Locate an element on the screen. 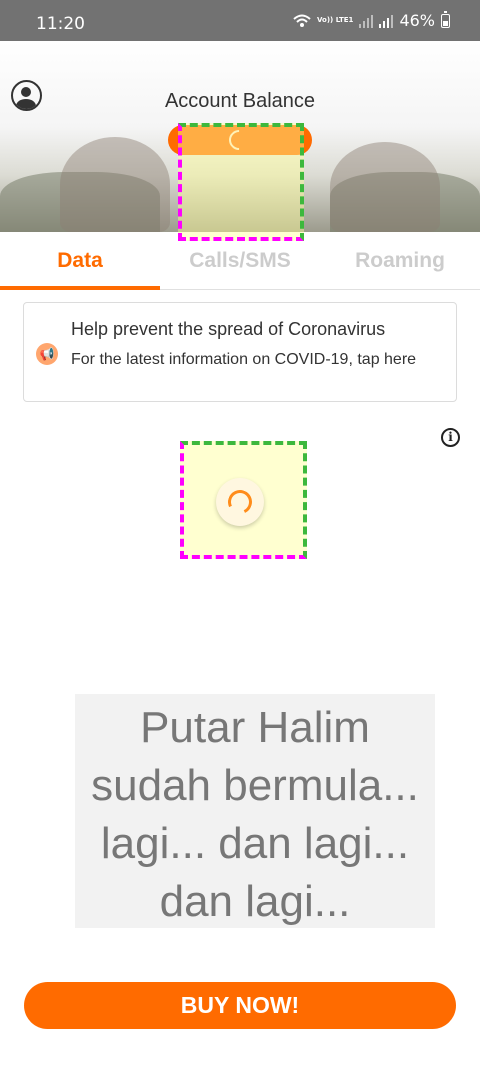  battery-icon is located at coordinates (445, 19).